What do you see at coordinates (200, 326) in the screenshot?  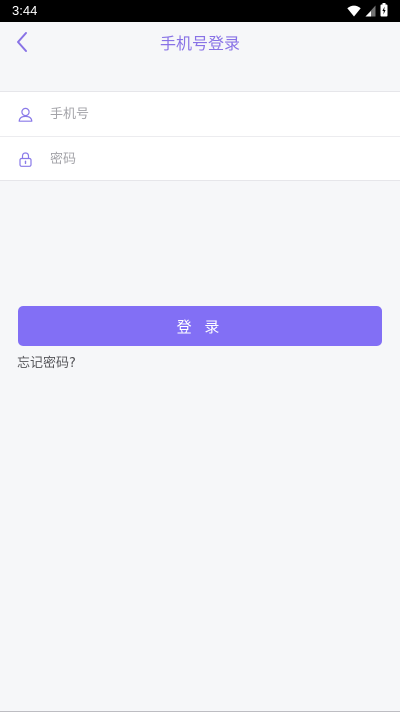 I see `login-button: 登 录` at bounding box center [200, 326].